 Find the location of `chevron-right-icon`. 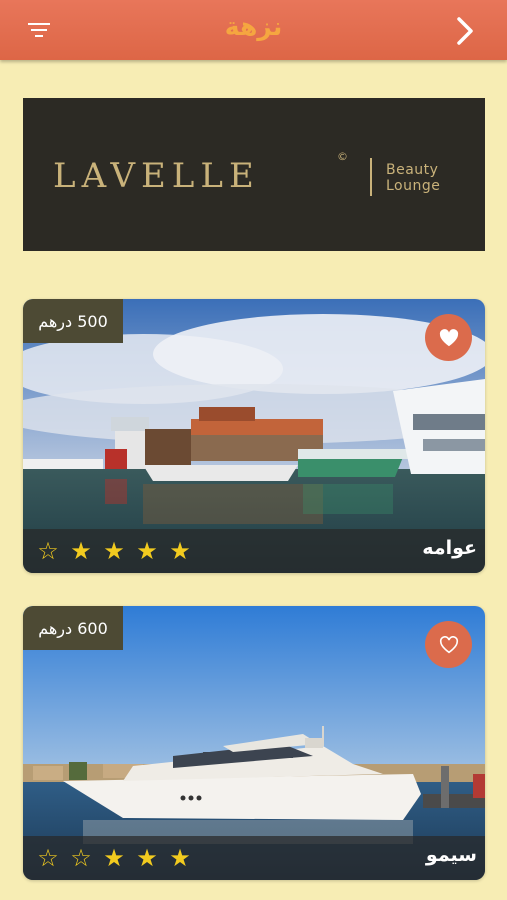

chevron-right-icon is located at coordinates (465, 31).